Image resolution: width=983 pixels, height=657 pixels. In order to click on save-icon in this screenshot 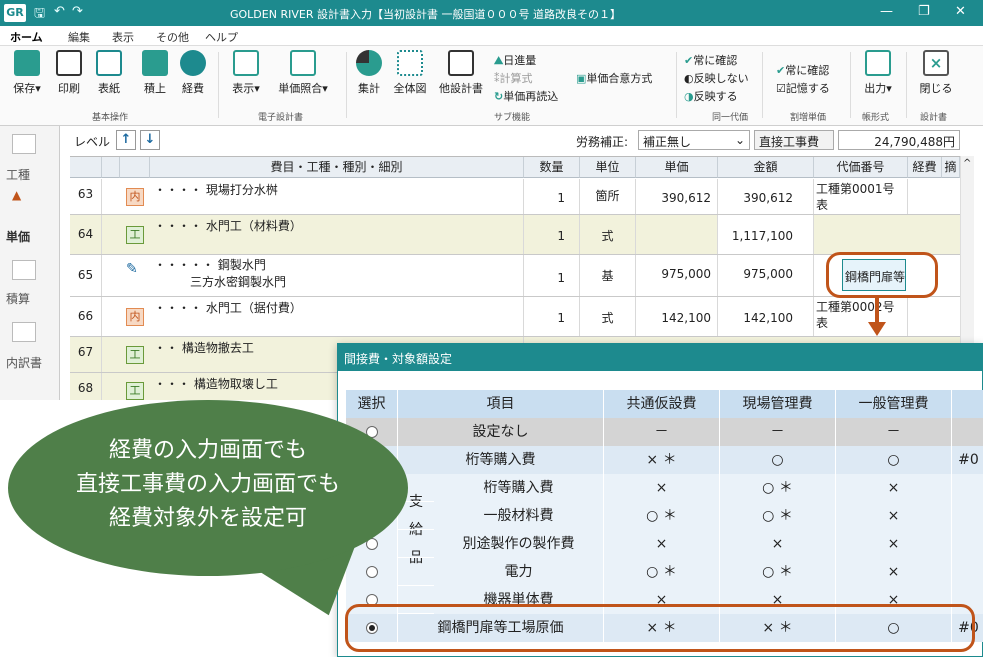, I will do `click(27, 63)`.